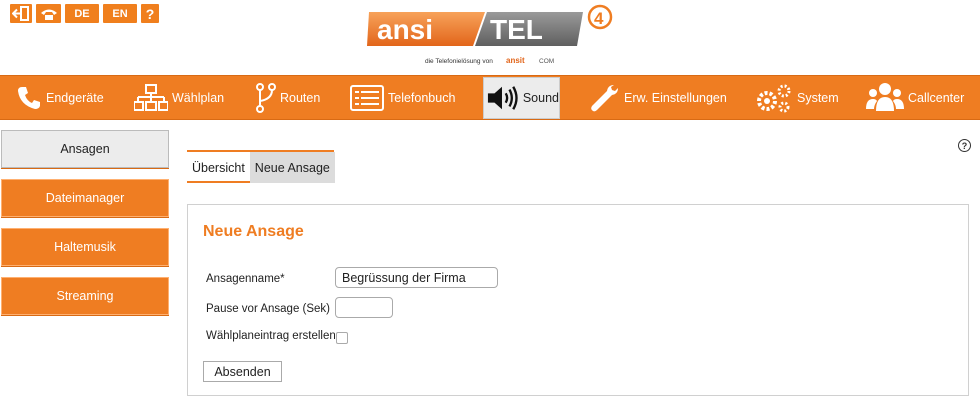 The height and width of the screenshot is (411, 980). What do you see at coordinates (885, 96) in the screenshot?
I see `users-icon` at bounding box center [885, 96].